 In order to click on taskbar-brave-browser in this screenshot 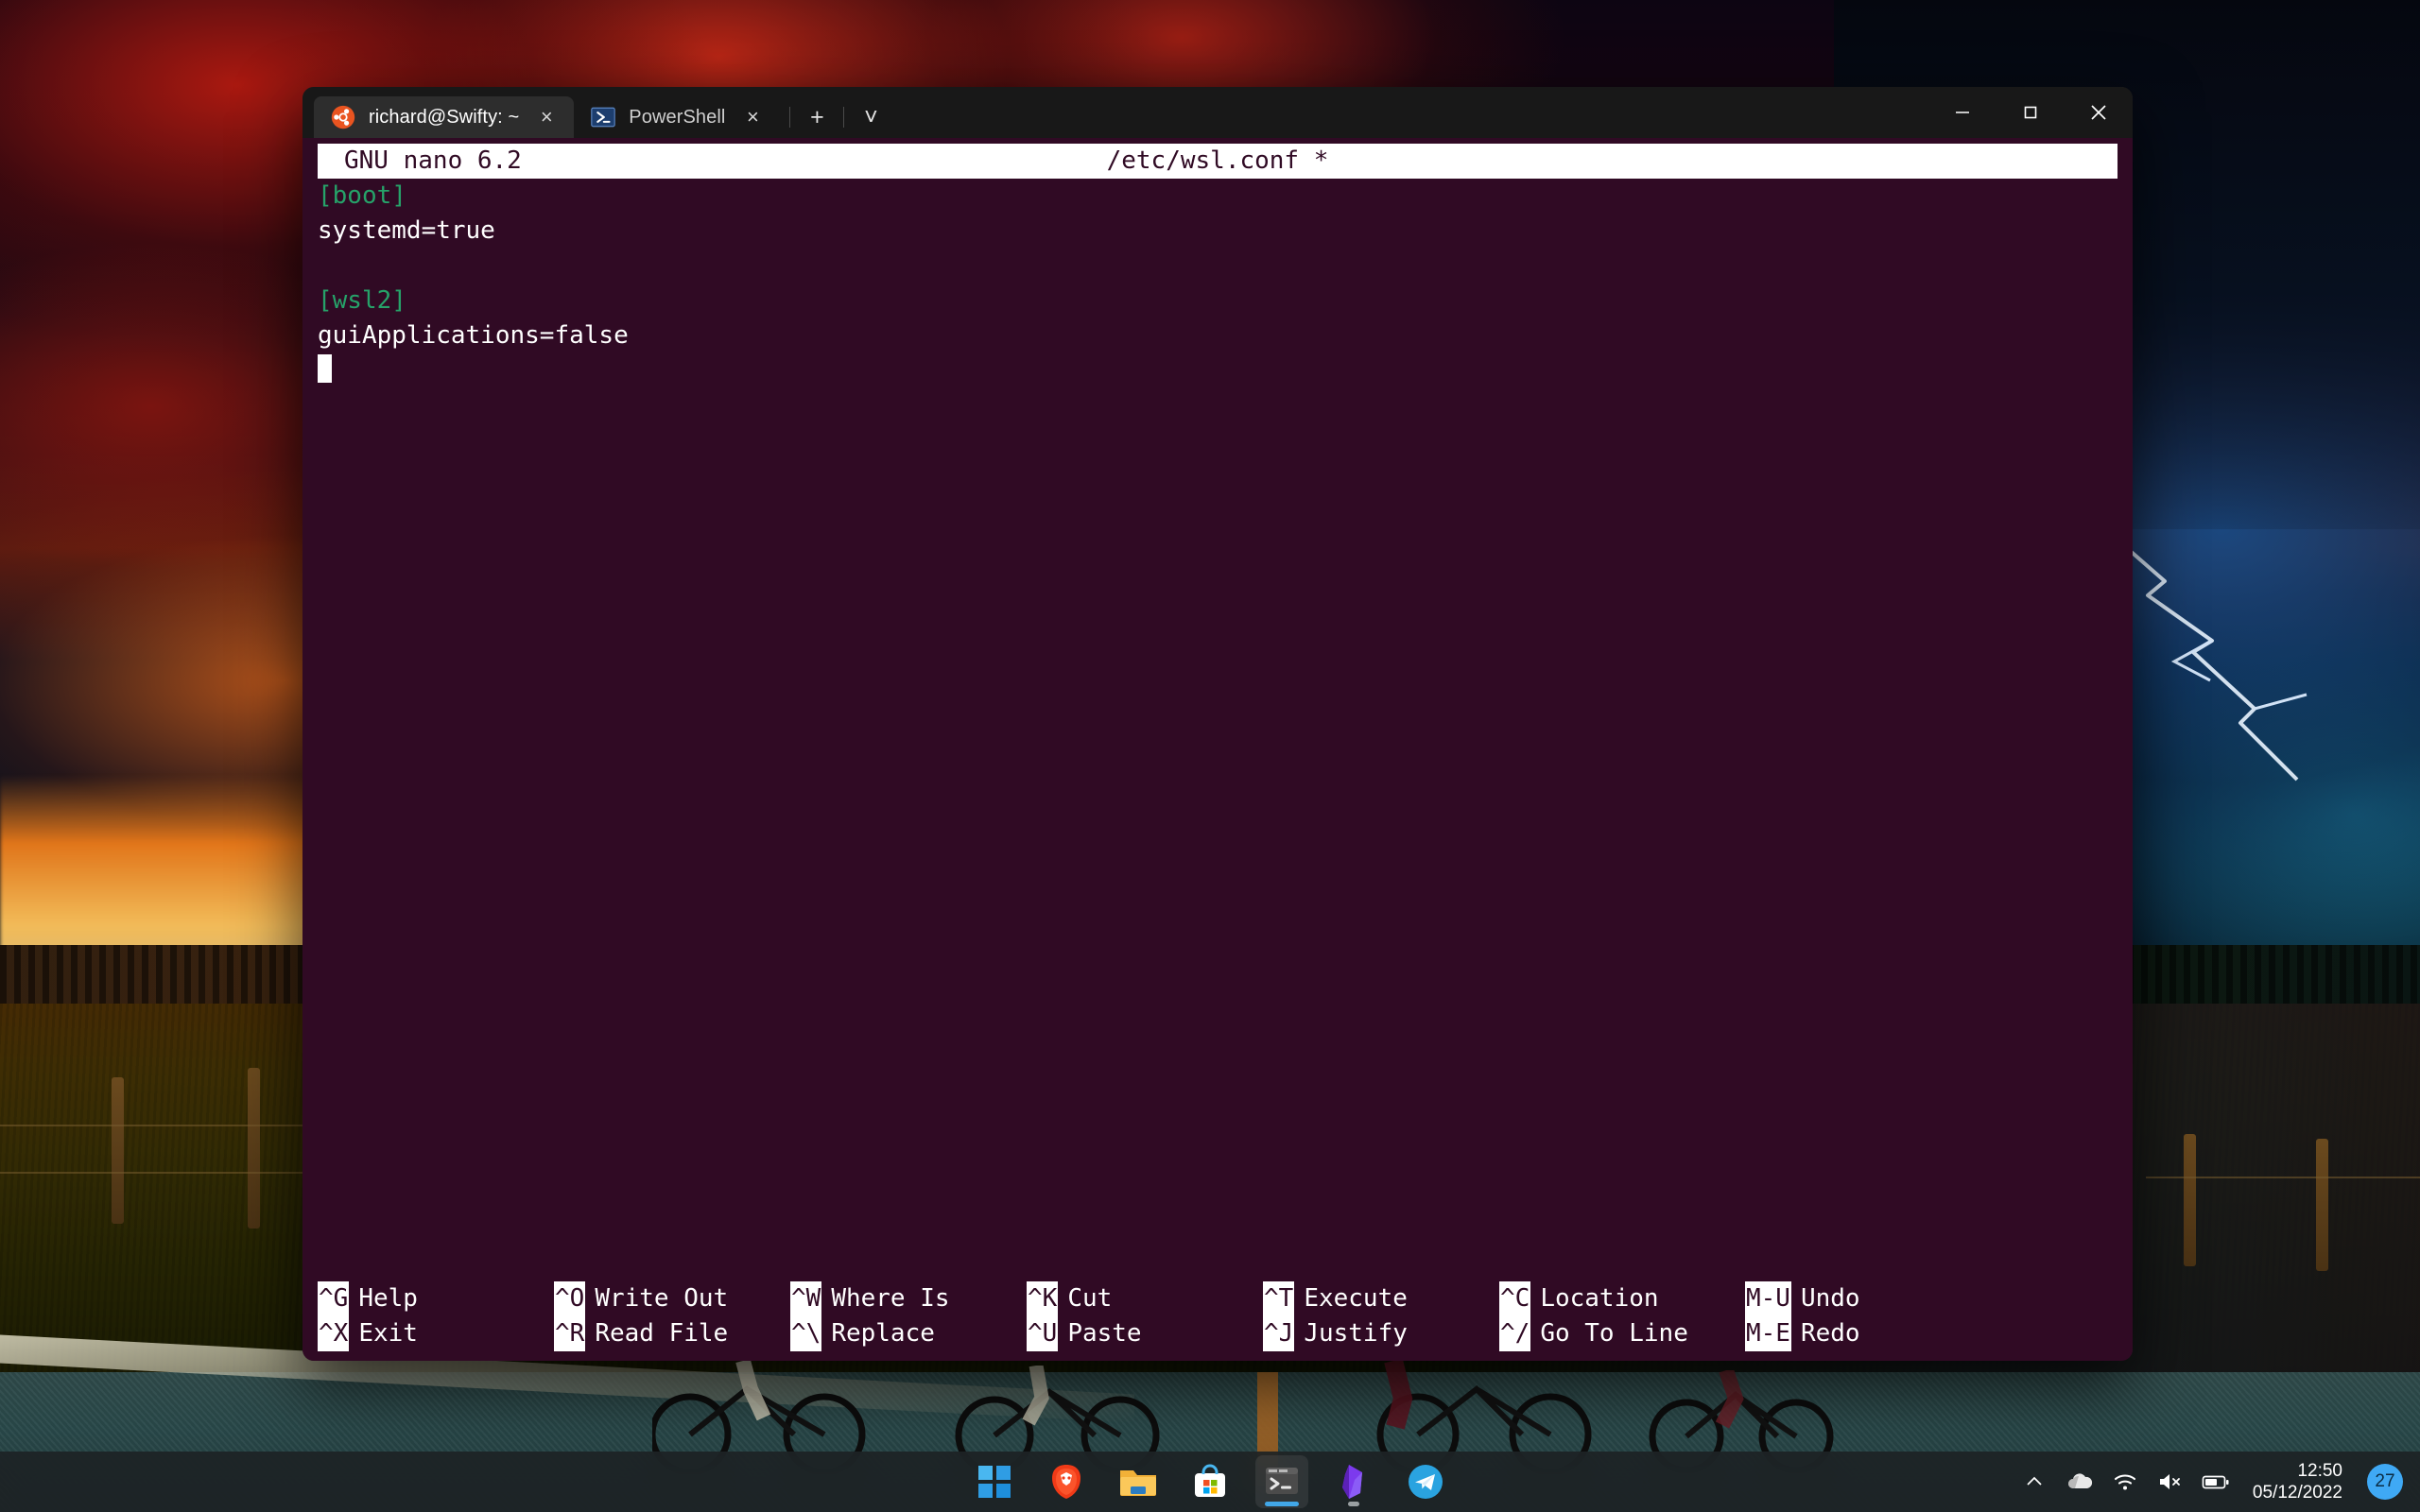, I will do `click(1066, 1481)`.